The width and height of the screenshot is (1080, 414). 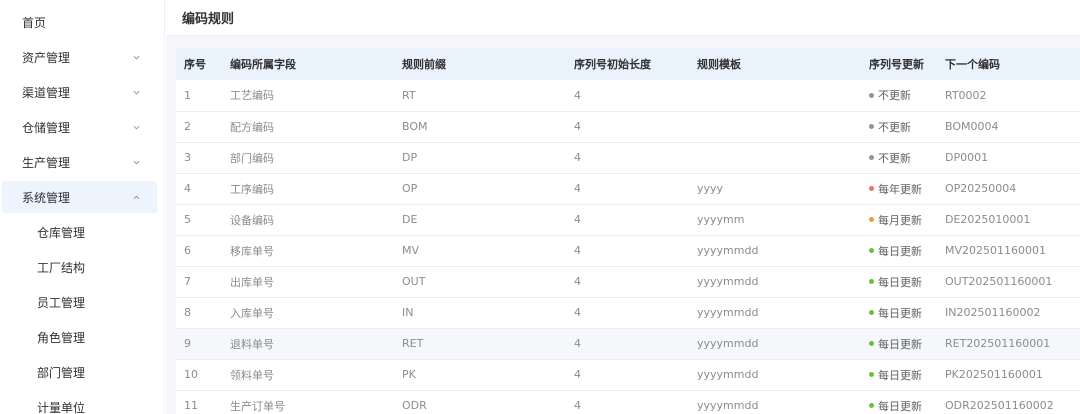 I want to click on table-row: 8 入库单号 IN 4 yyyymmdd 每日更新 IN202501160002, so click(x=628, y=312).